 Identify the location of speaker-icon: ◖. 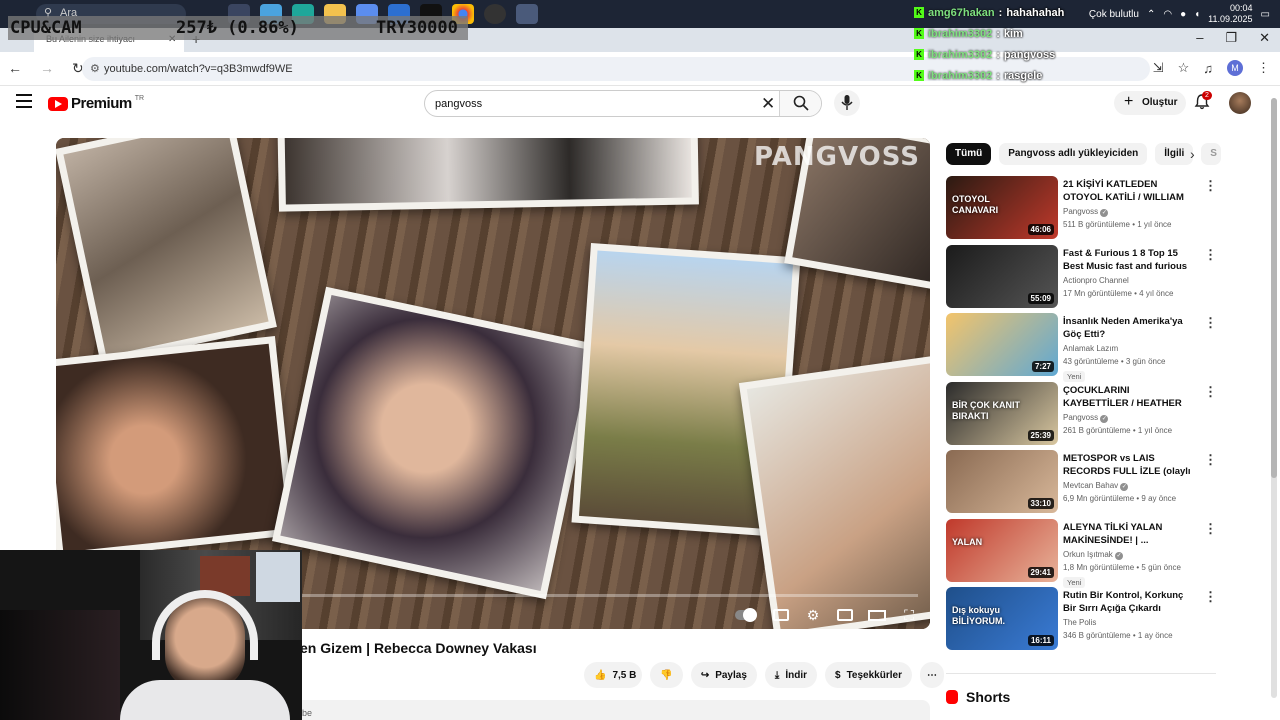
(1197, 14).